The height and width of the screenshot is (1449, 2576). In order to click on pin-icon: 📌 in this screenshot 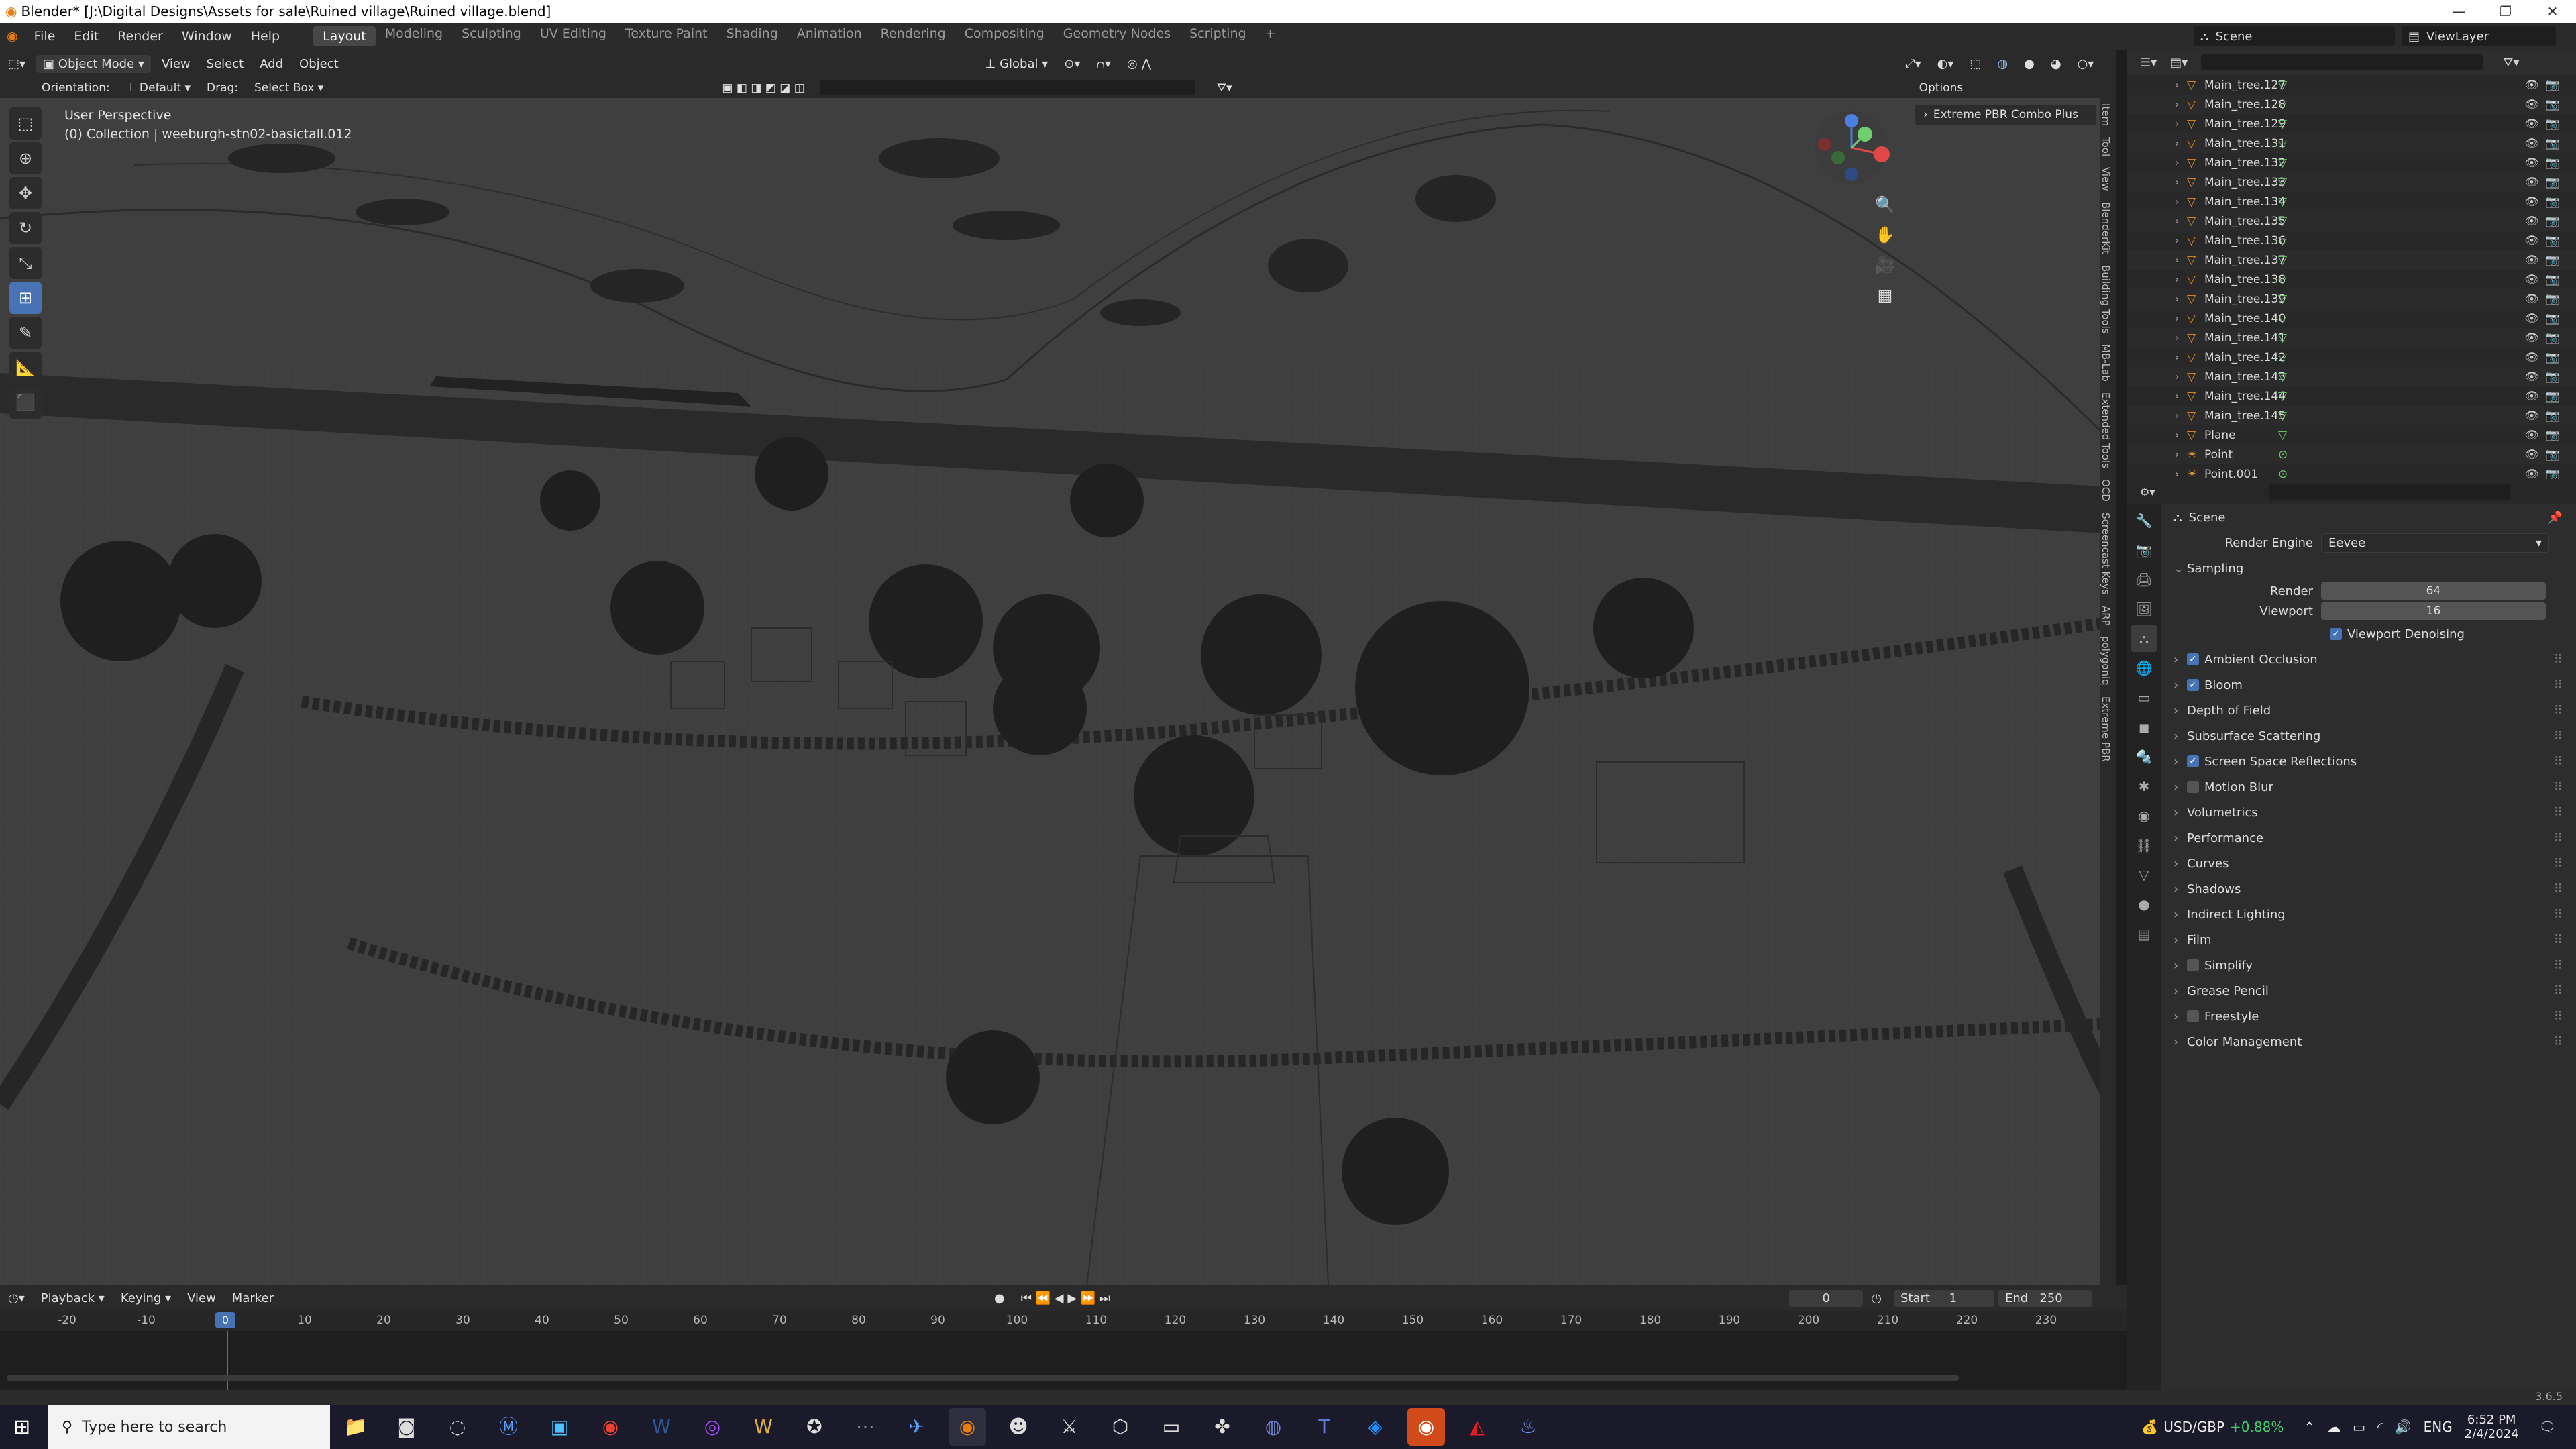, I will do `click(2555, 518)`.